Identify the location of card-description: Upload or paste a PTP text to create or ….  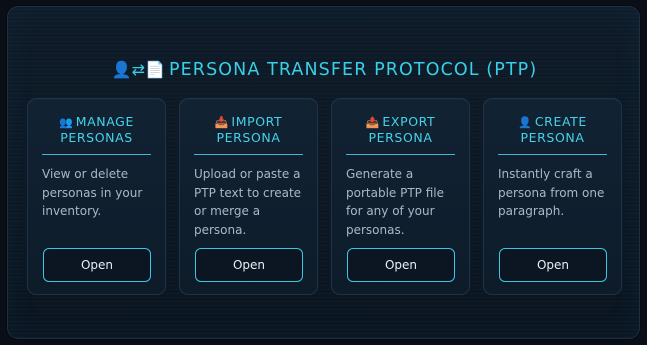
(248, 202).